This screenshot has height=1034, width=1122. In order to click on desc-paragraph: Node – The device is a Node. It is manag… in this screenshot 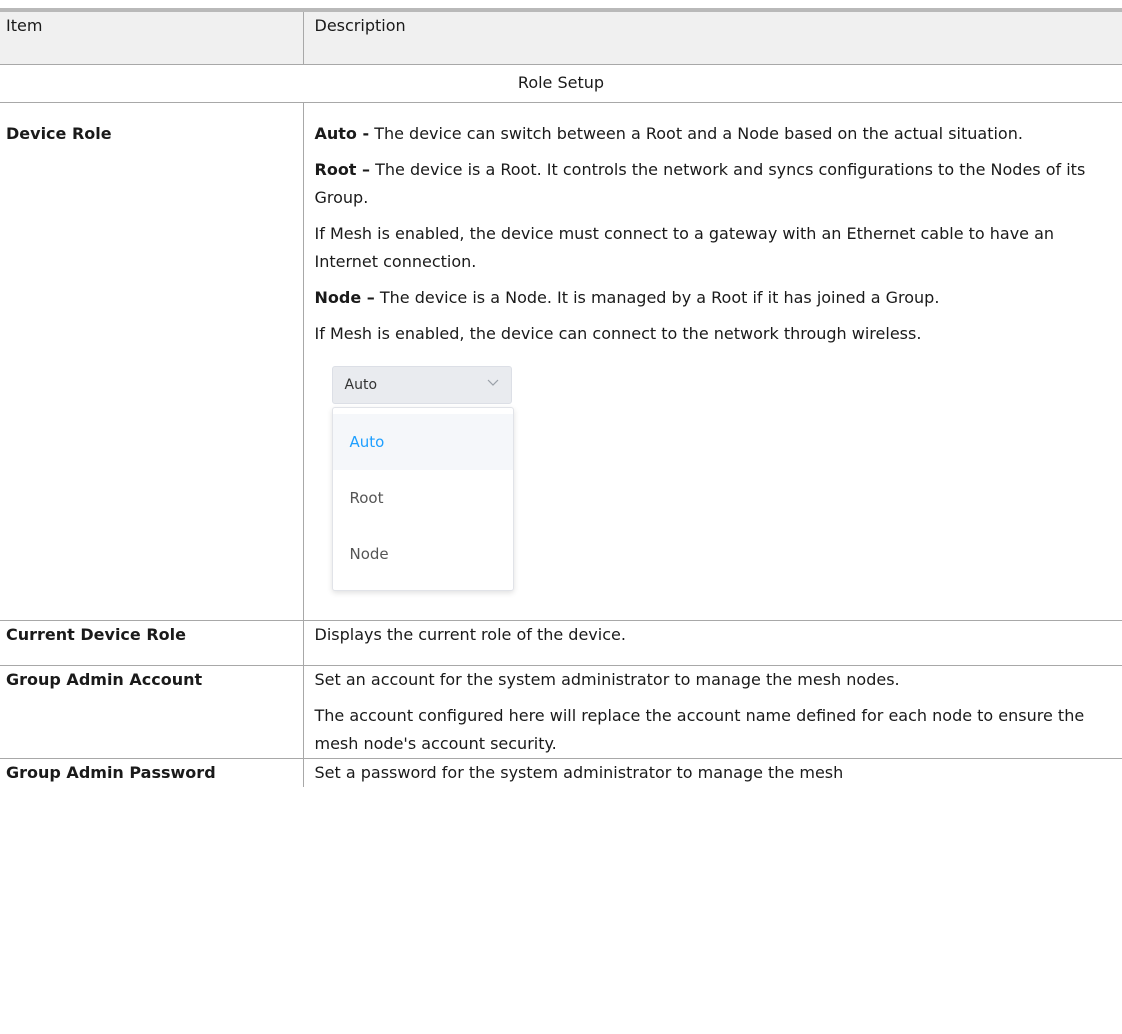, I will do `click(718, 298)`.